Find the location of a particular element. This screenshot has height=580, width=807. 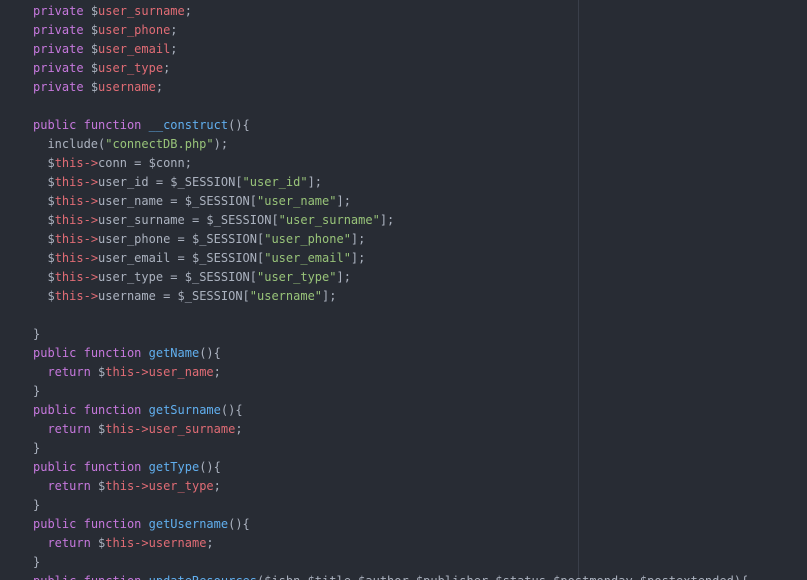

code-token: "user_surname" is located at coordinates (329, 220).